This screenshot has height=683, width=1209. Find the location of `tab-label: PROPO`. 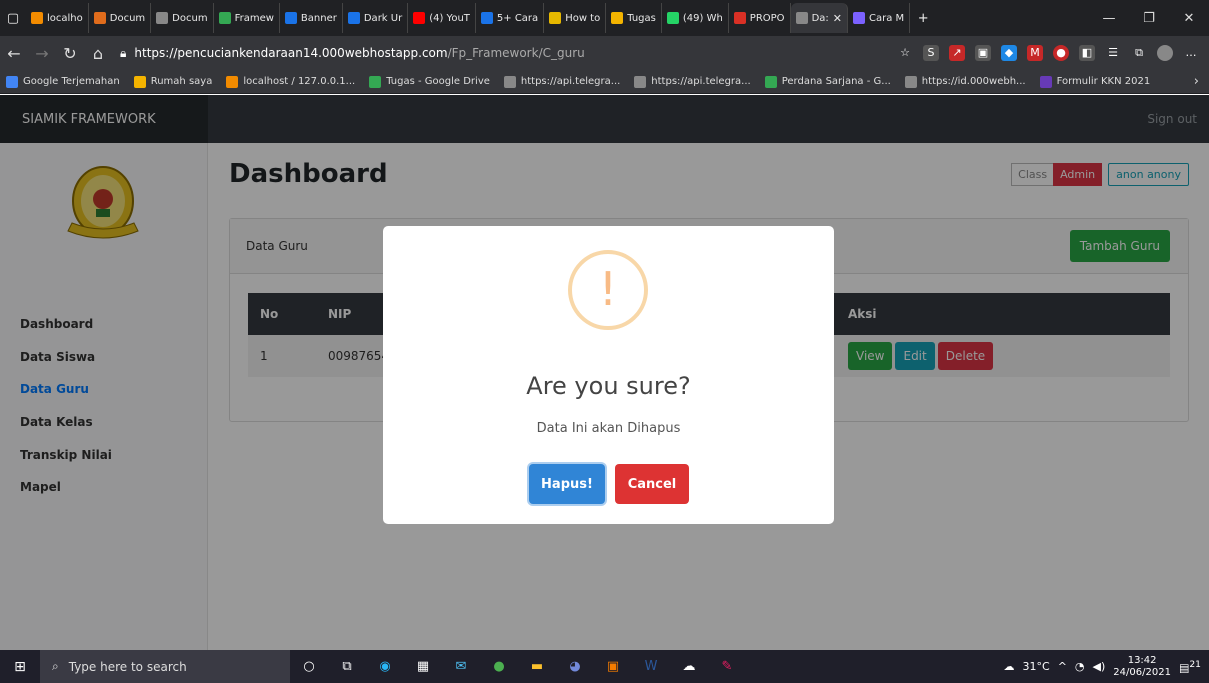

tab-label: PROPO is located at coordinates (767, 18).